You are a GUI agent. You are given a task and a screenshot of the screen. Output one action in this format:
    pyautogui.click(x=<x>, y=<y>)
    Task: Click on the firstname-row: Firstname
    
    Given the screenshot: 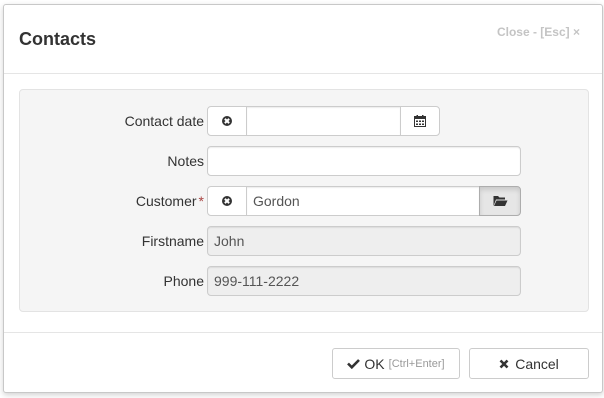 What is the action you would take?
    pyautogui.click(x=304, y=241)
    